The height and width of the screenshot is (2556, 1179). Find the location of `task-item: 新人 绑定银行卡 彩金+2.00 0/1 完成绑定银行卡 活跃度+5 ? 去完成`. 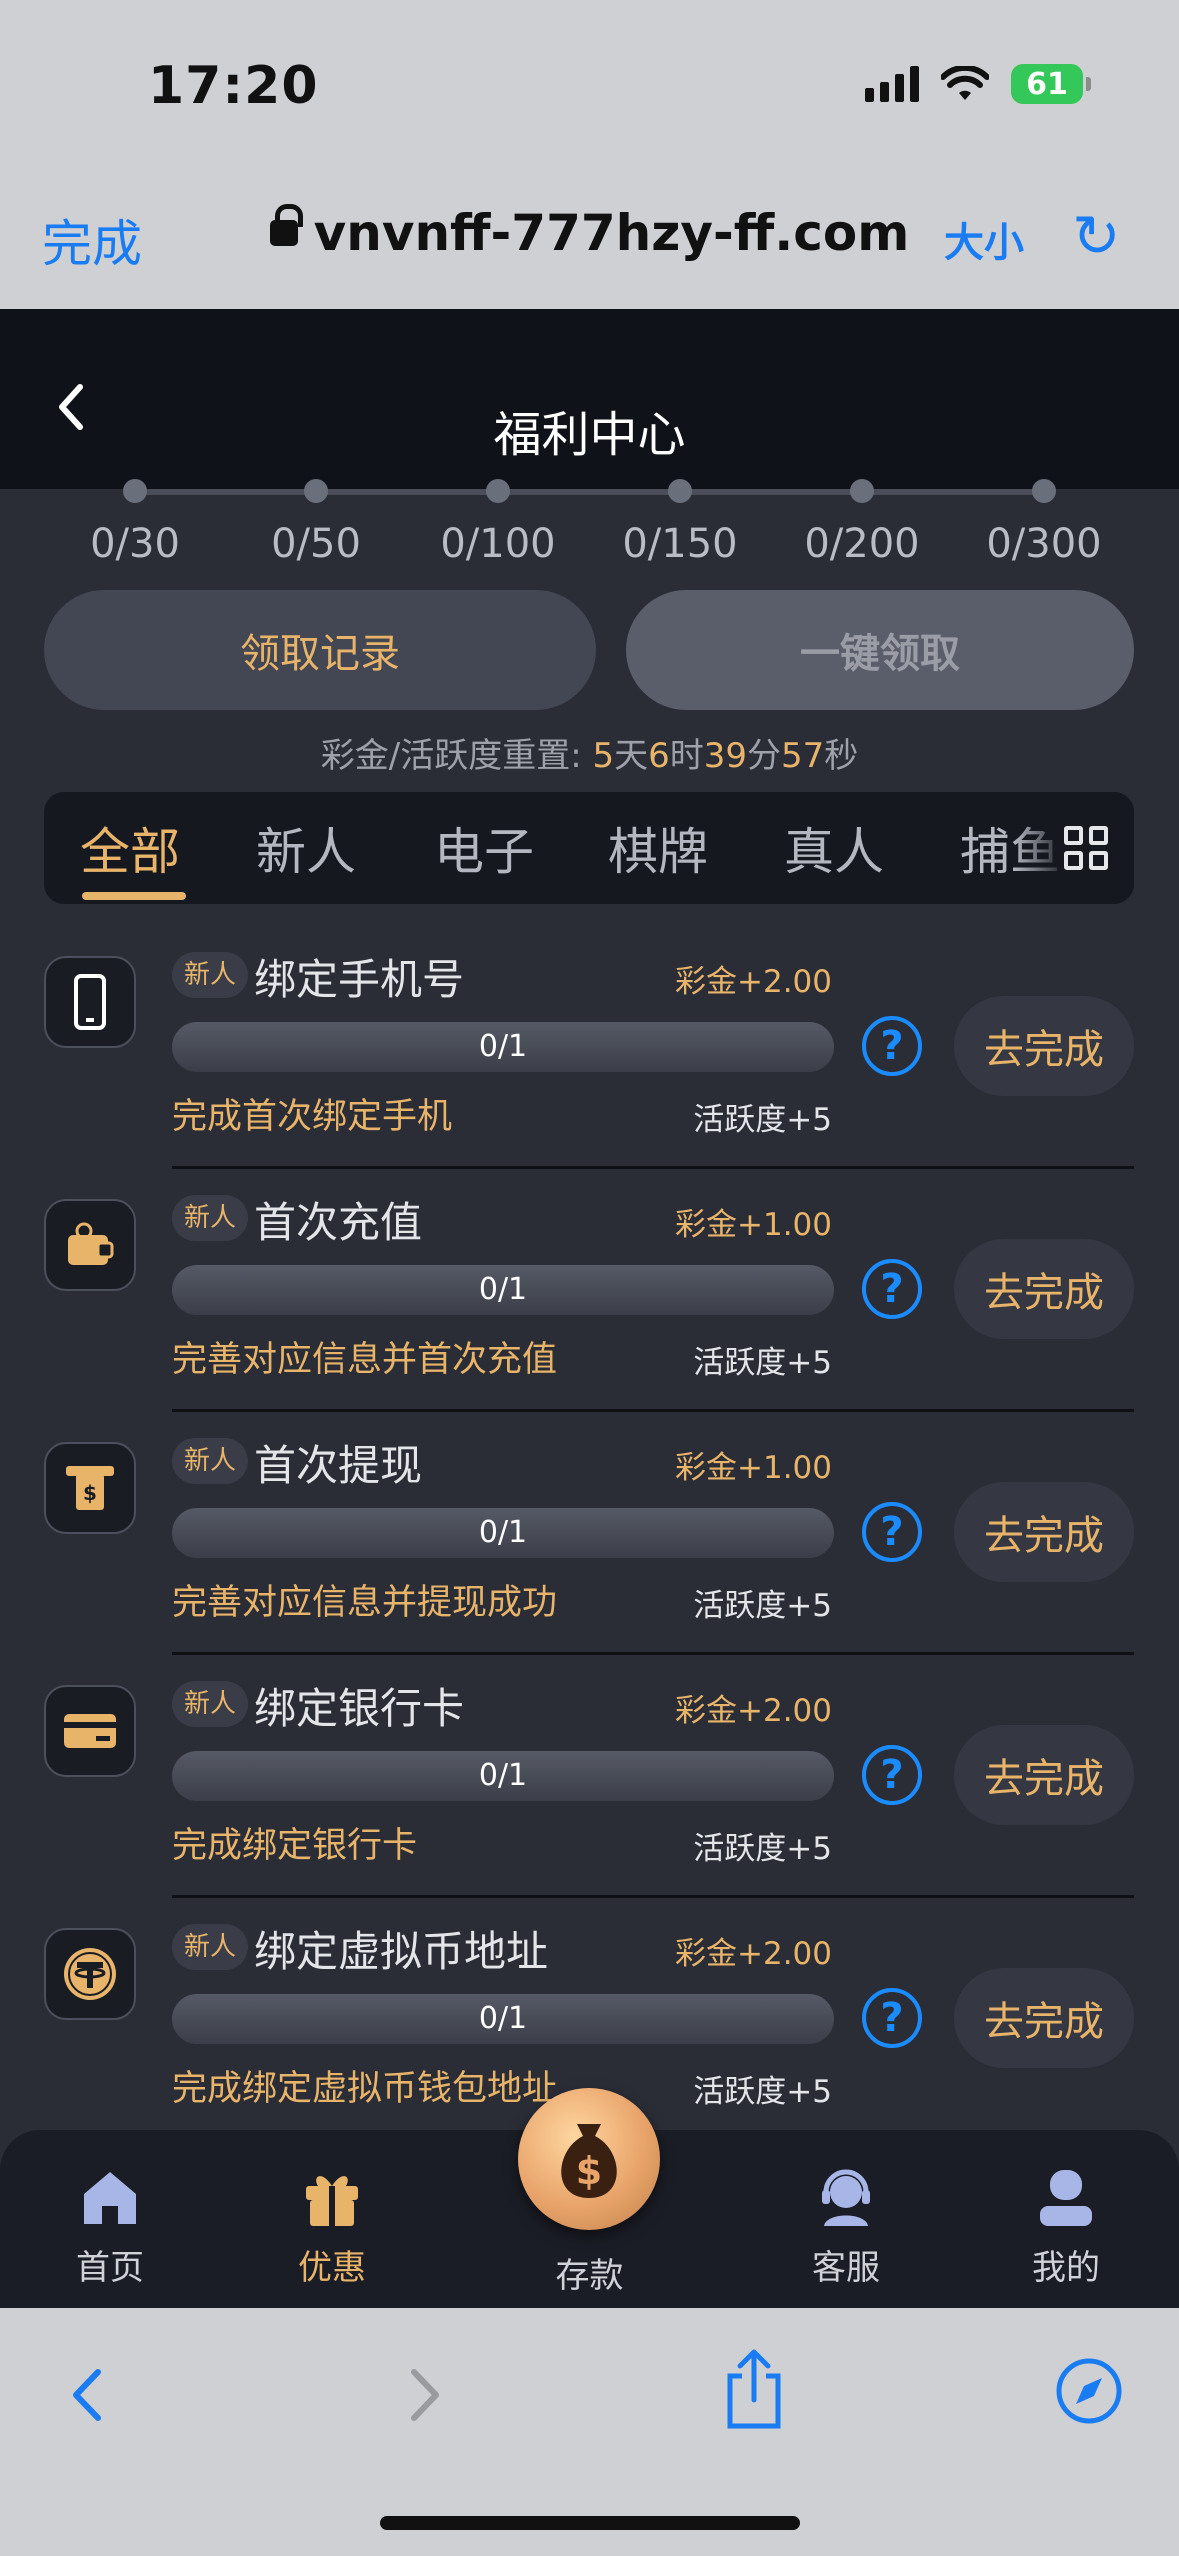

task-item: 新人 绑定银行卡 彩金+2.00 0/1 完成绑定银行卡 活跃度+5 ? 去完成 is located at coordinates (589, 1797).